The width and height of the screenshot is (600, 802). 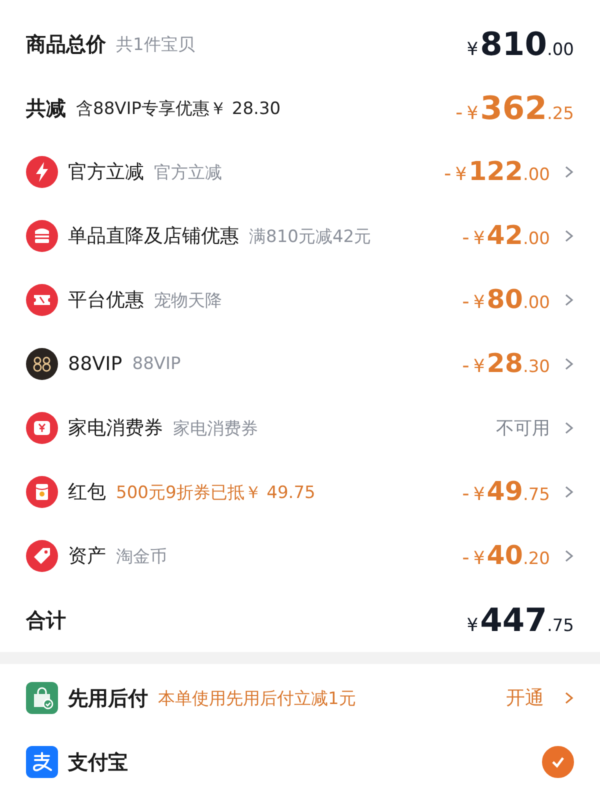 What do you see at coordinates (87, 492) in the screenshot?
I see `discount-title: 红包` at bounding box center [87, 492].